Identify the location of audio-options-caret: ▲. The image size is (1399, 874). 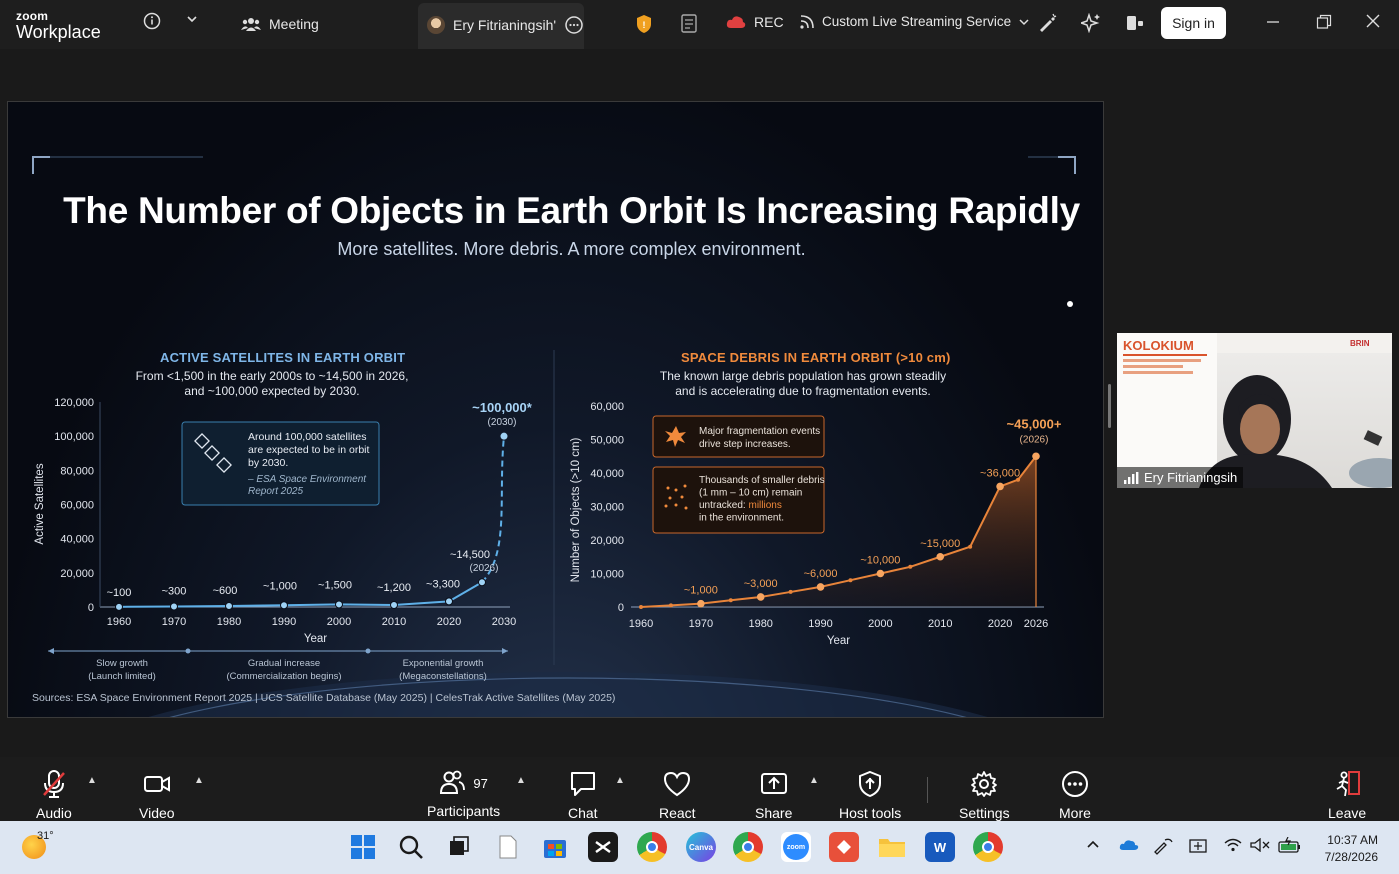
(92, 780).